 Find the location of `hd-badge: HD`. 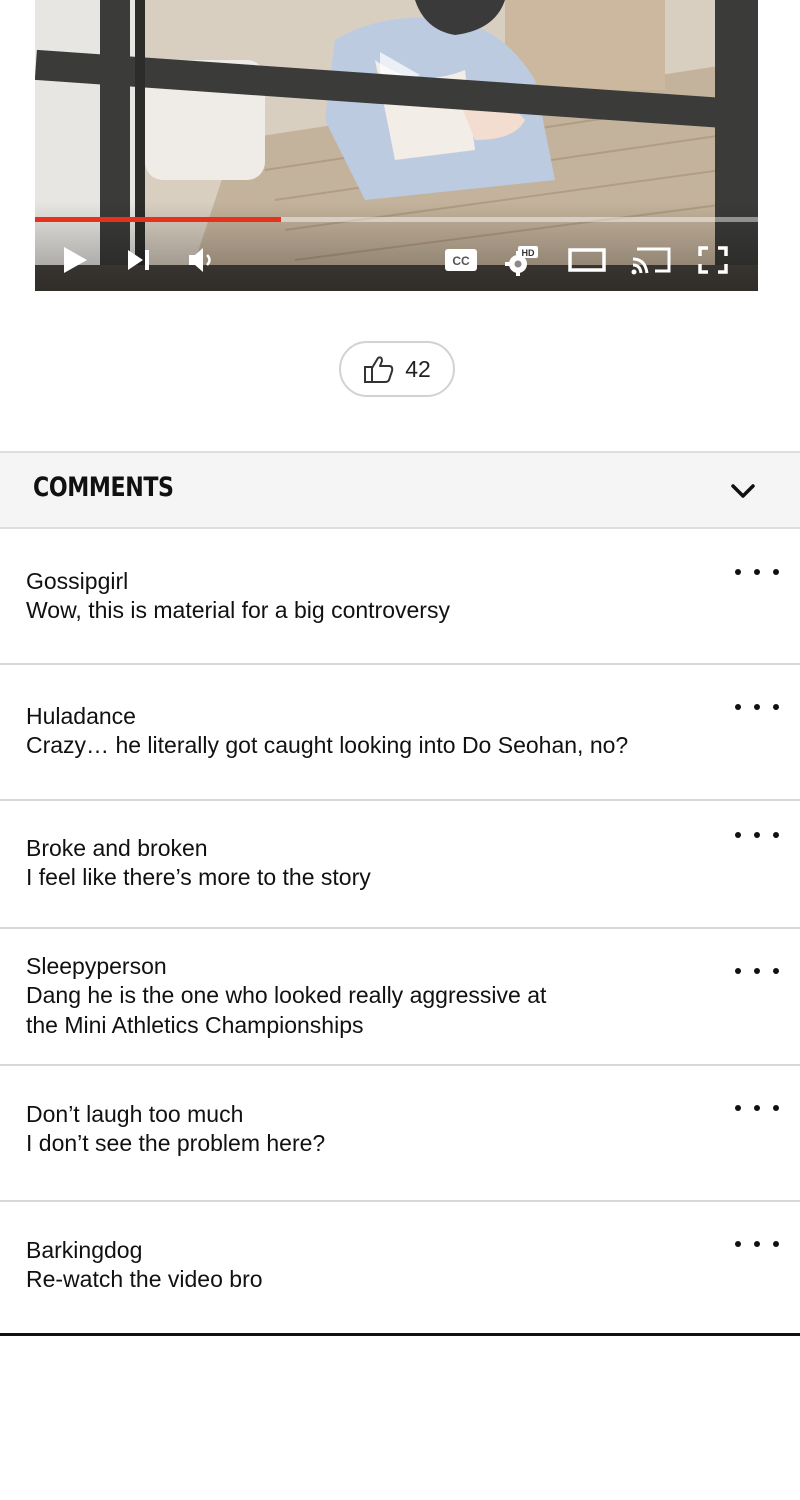

hd-badge: HD is located at coordinates (528, 253).